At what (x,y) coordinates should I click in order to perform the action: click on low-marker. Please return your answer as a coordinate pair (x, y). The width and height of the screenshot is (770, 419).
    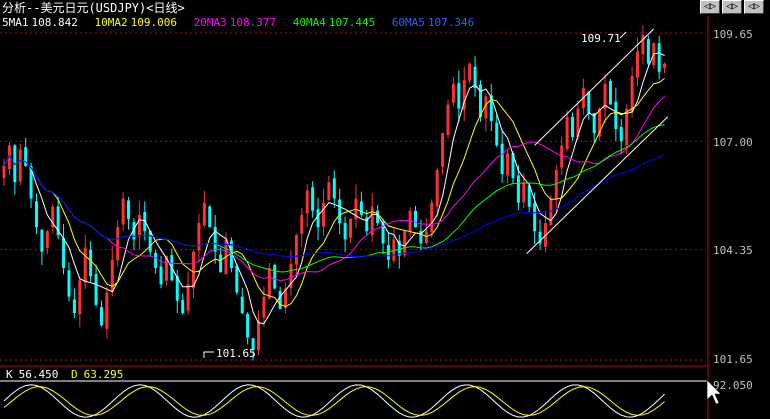
    Looking at the image, I should click on (208, 354).